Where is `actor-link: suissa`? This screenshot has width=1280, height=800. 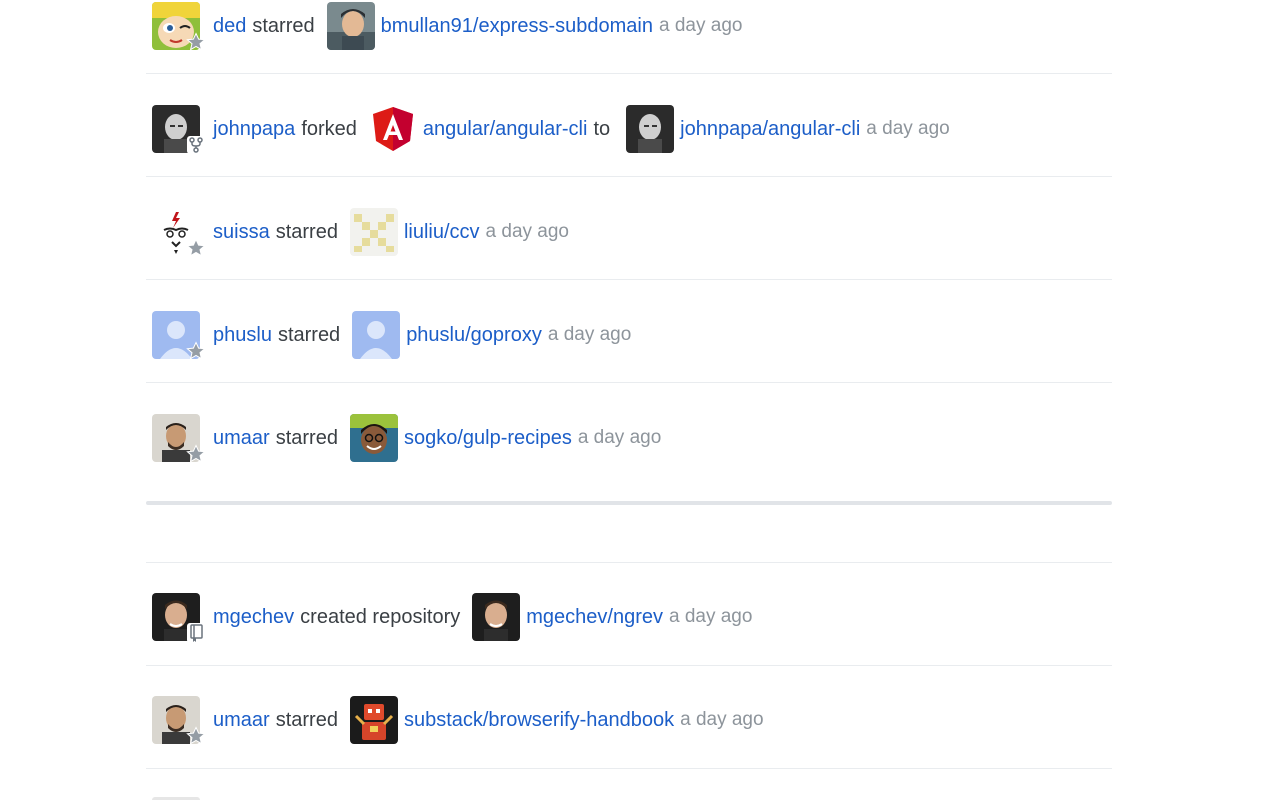
actor-link: suissa is located at coordinates (241, 232).